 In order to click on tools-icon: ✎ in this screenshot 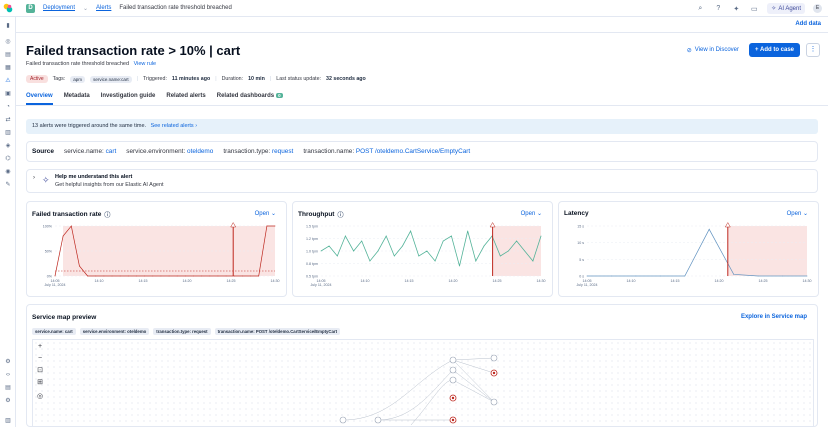, I will do `click(8, 185)`.